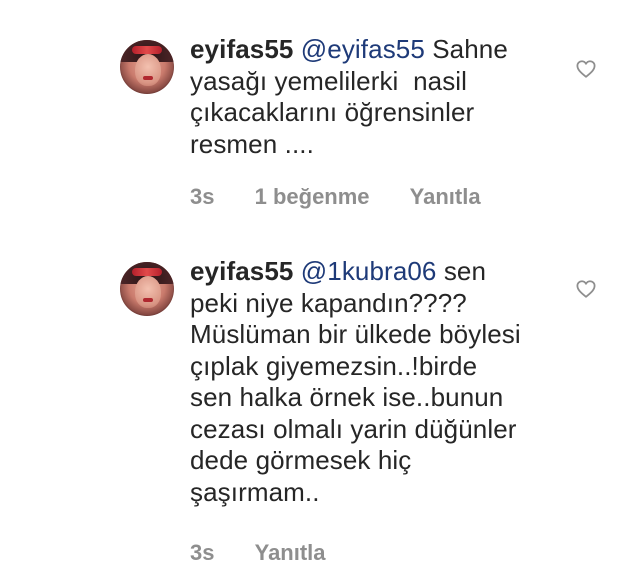  Describe the element at coordinates (301, 460) in the screenshot. I see `comment-line: dede görmesek hiç` at that location.